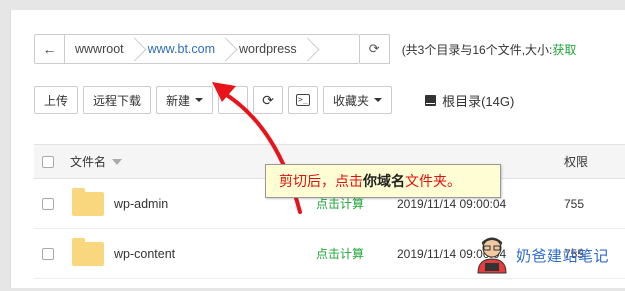 The height and width of the screenshot is (291, 625). Describe the element at coordinates (48, 161) in the screenshot. I see `select-all-checkbox` at that location.